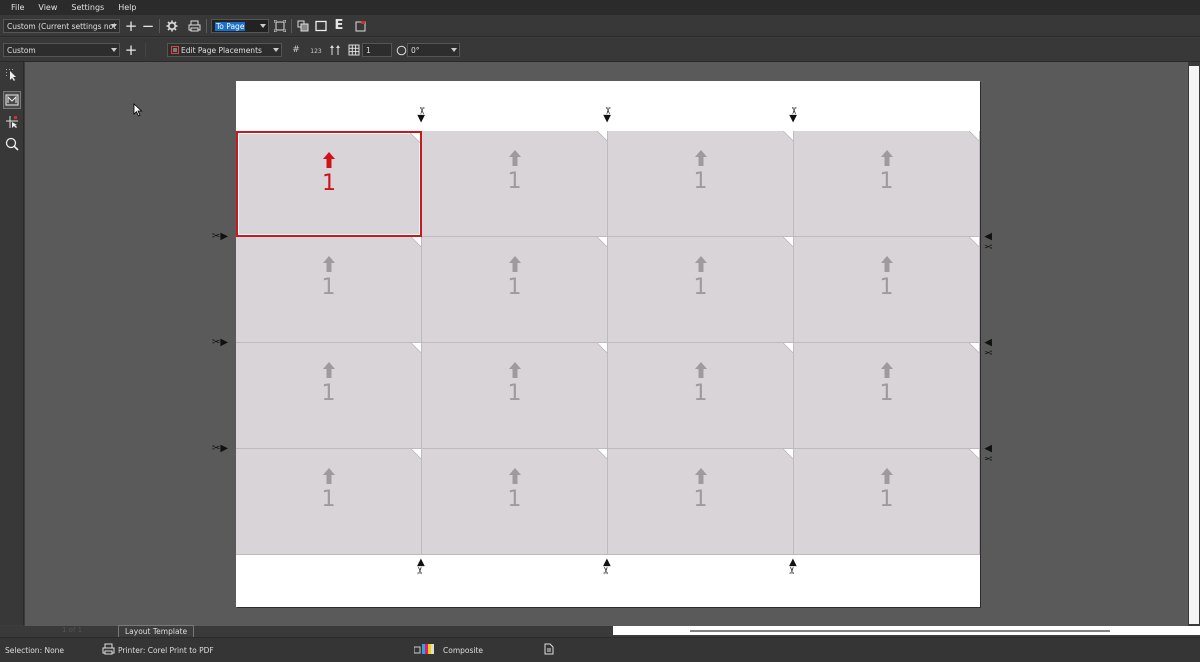 The width and height of the screenshot is (1200, 662). I want to click on menu-view: View, so click(47, 7).